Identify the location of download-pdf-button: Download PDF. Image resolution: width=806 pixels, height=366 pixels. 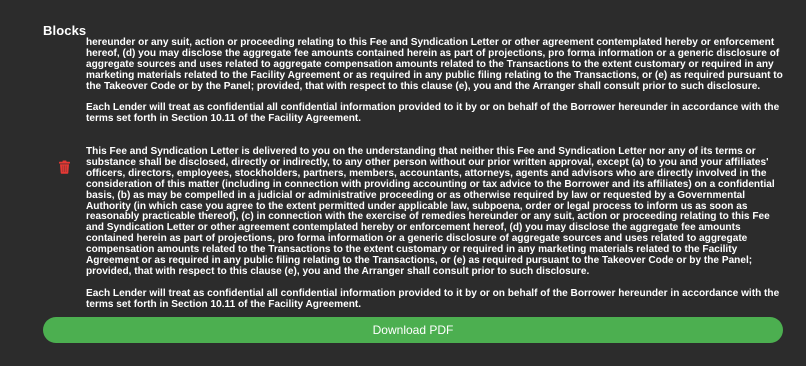
(413, 330).